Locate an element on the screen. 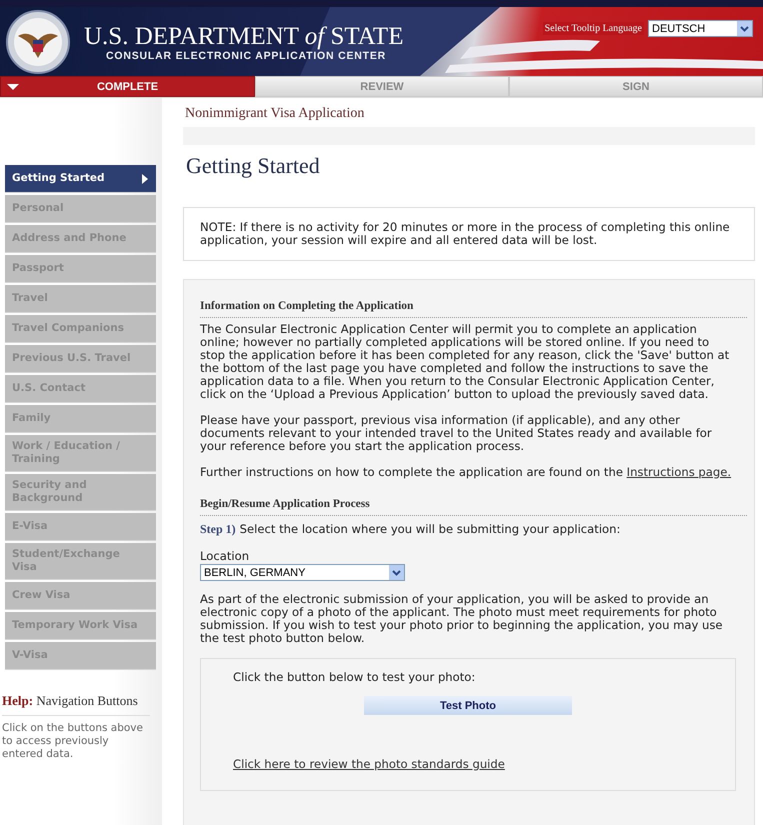  info-paragraph: Further instructions on how to complete the application are found on the Instructions page. is located at coordinates (466, 472).